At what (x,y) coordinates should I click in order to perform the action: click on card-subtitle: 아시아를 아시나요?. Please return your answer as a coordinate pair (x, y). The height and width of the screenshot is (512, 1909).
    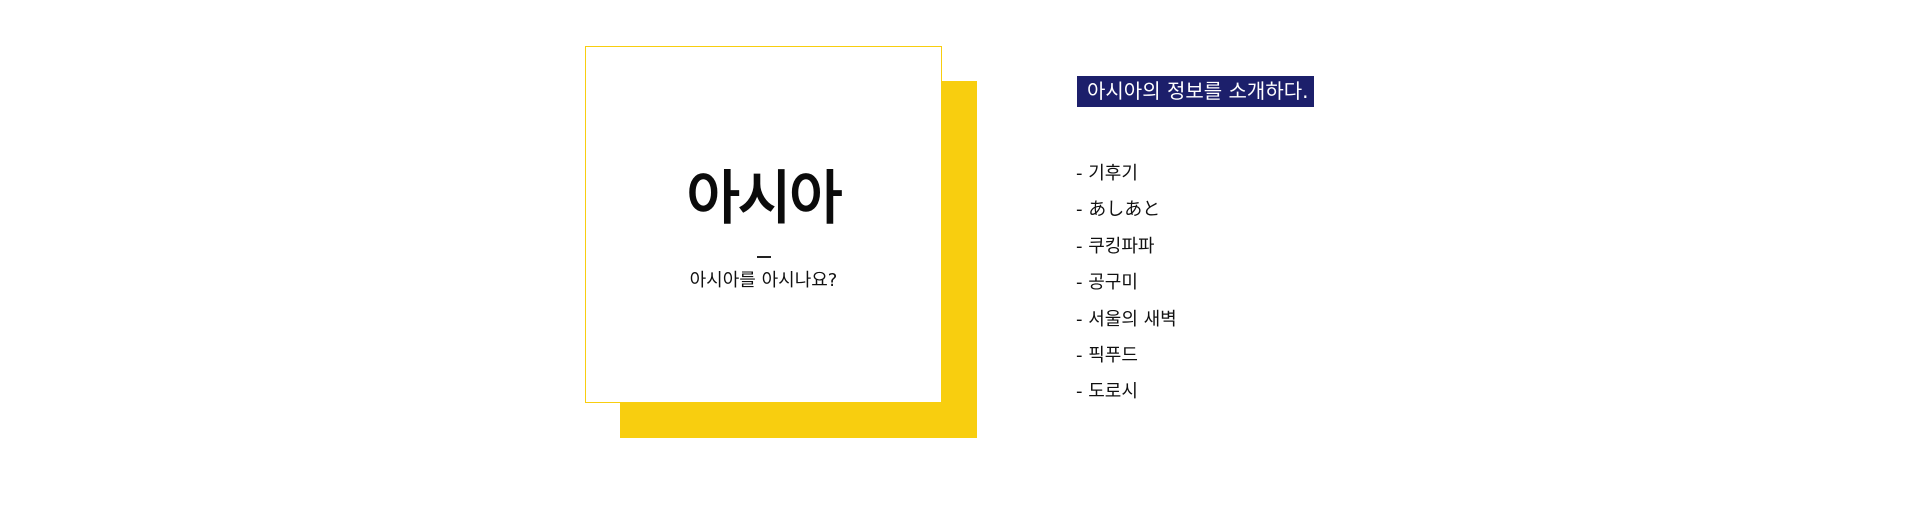
    Looking at the image, I should click on (763, 280).